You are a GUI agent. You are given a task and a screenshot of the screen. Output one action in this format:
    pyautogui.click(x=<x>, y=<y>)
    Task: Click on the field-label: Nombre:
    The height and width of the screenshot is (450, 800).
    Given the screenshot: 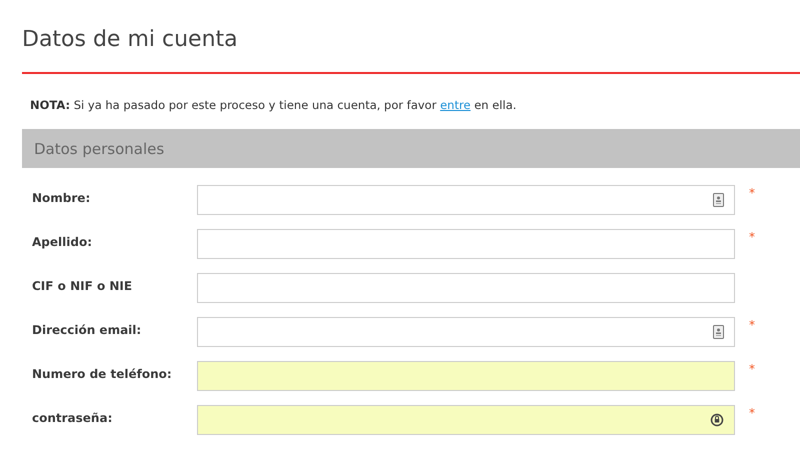 What is the action you would take?
    pyautogui.click(x=61, y=198)
    